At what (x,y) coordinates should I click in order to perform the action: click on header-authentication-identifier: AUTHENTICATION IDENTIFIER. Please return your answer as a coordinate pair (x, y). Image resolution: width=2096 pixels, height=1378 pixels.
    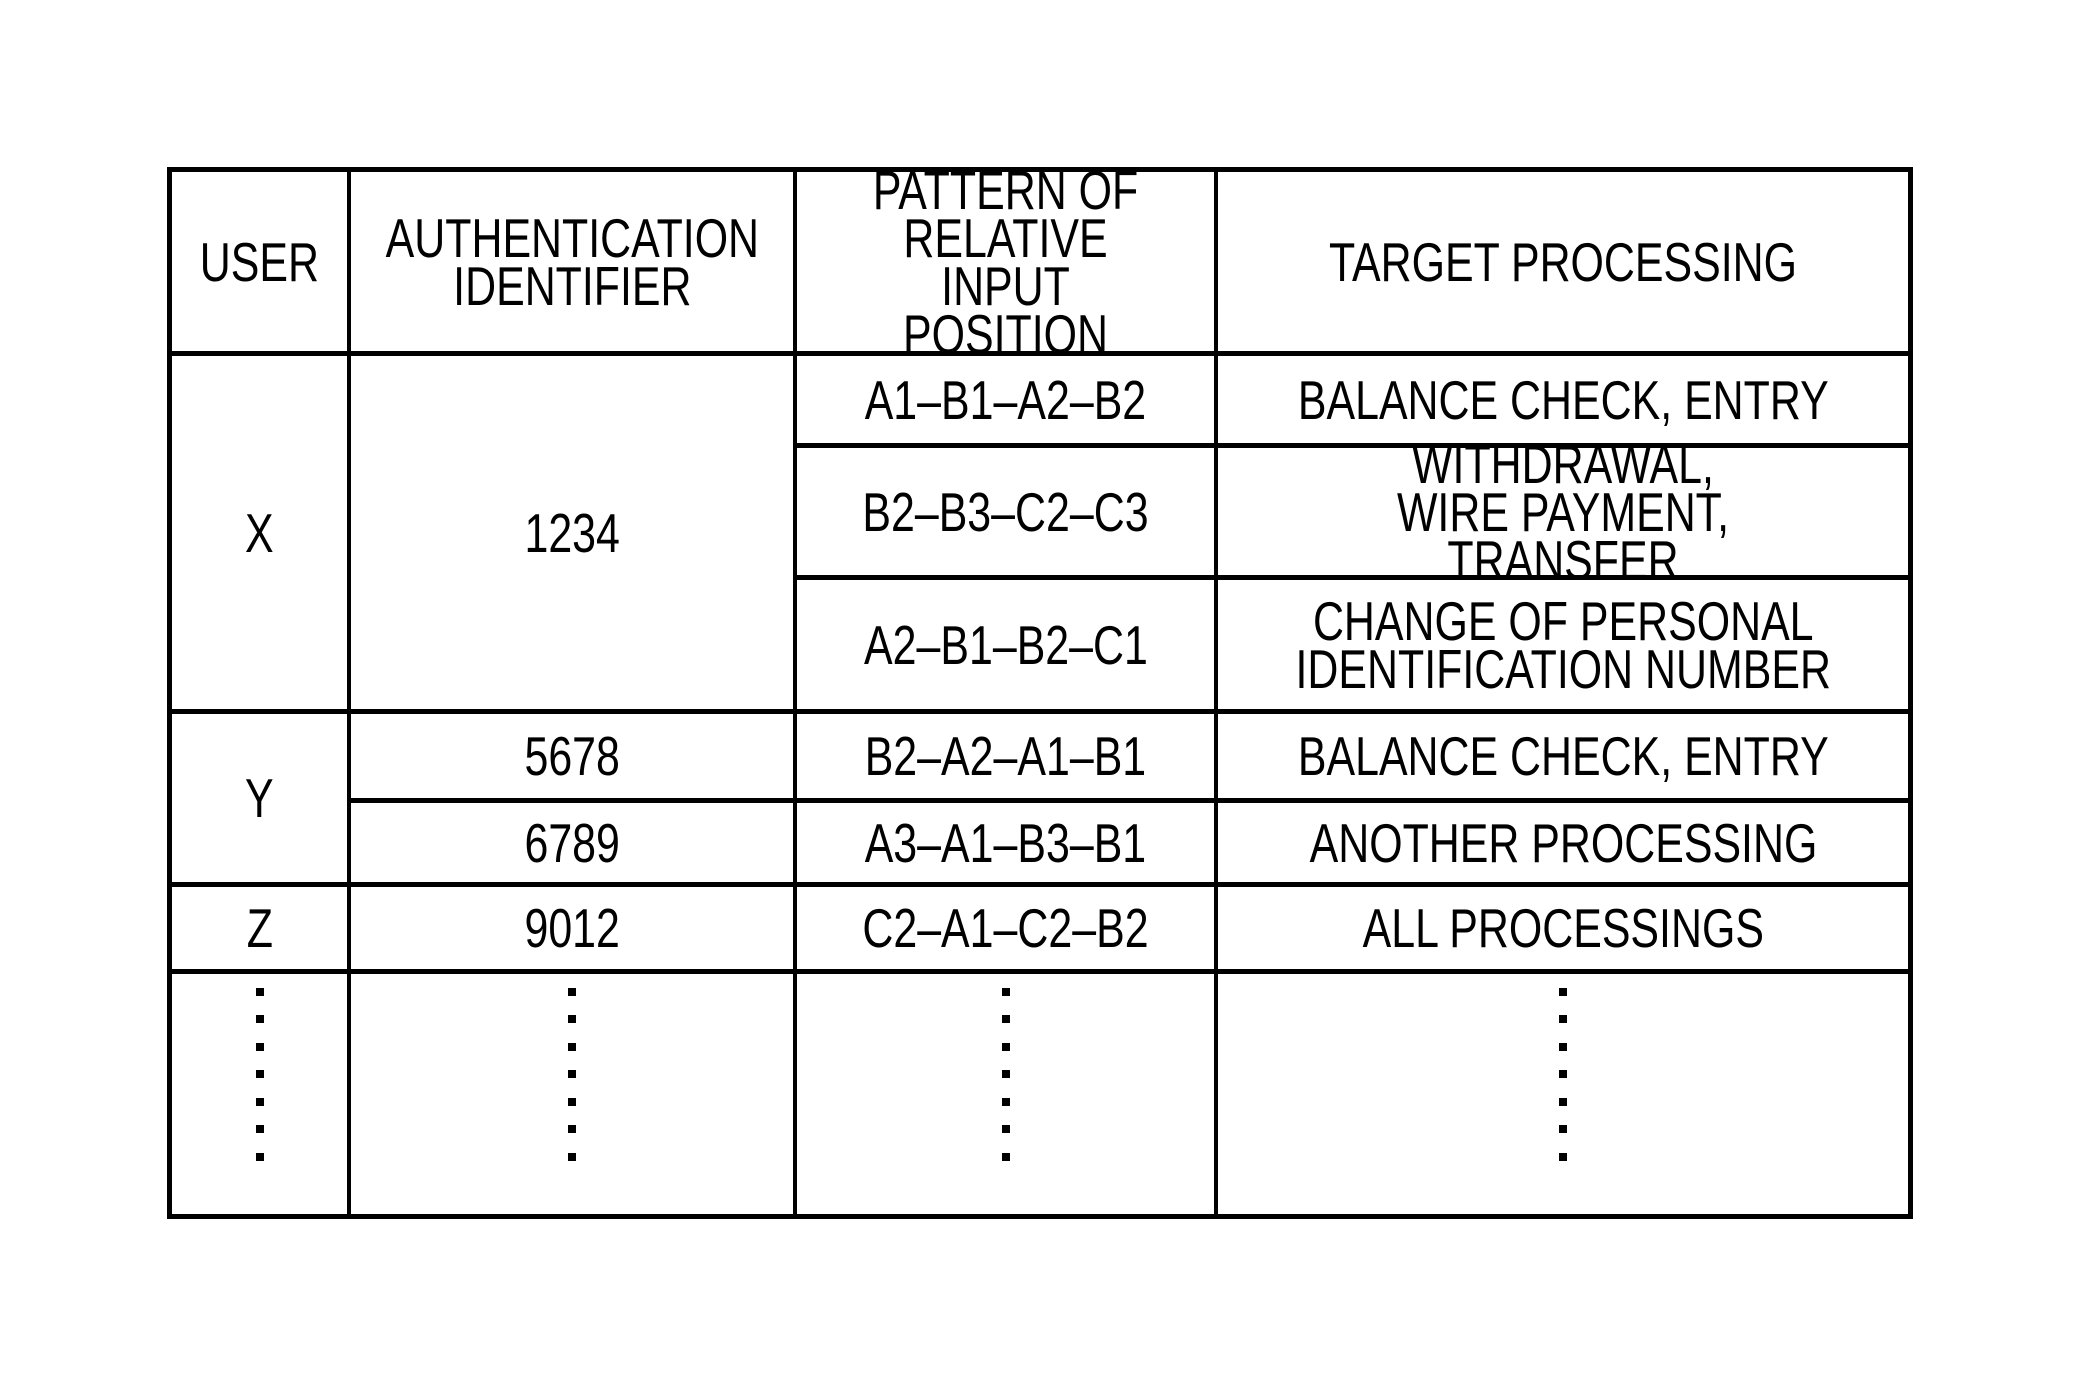
    Looking at the image, I should click on (574, 264).